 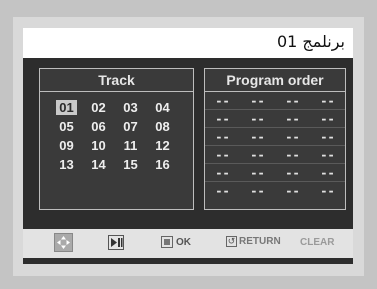 What do you see at coordinates (66, 164) in the screenshot?
I see `track-cell: 13` at bounding box center [66, 164].